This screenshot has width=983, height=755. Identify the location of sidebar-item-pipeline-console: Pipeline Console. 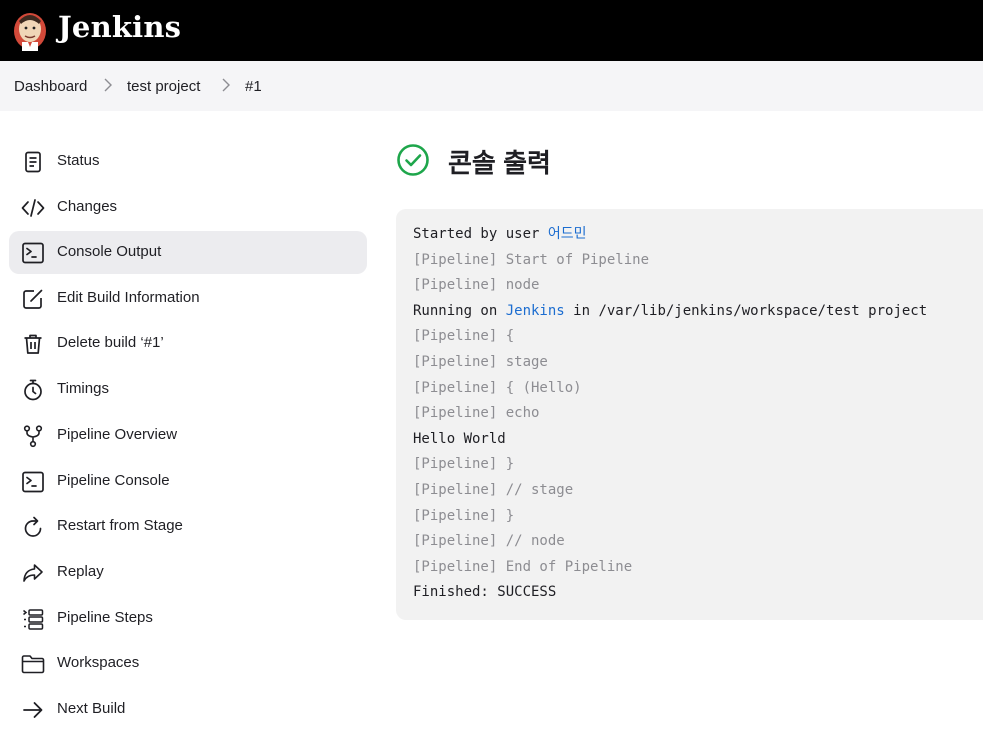
(188, 481).